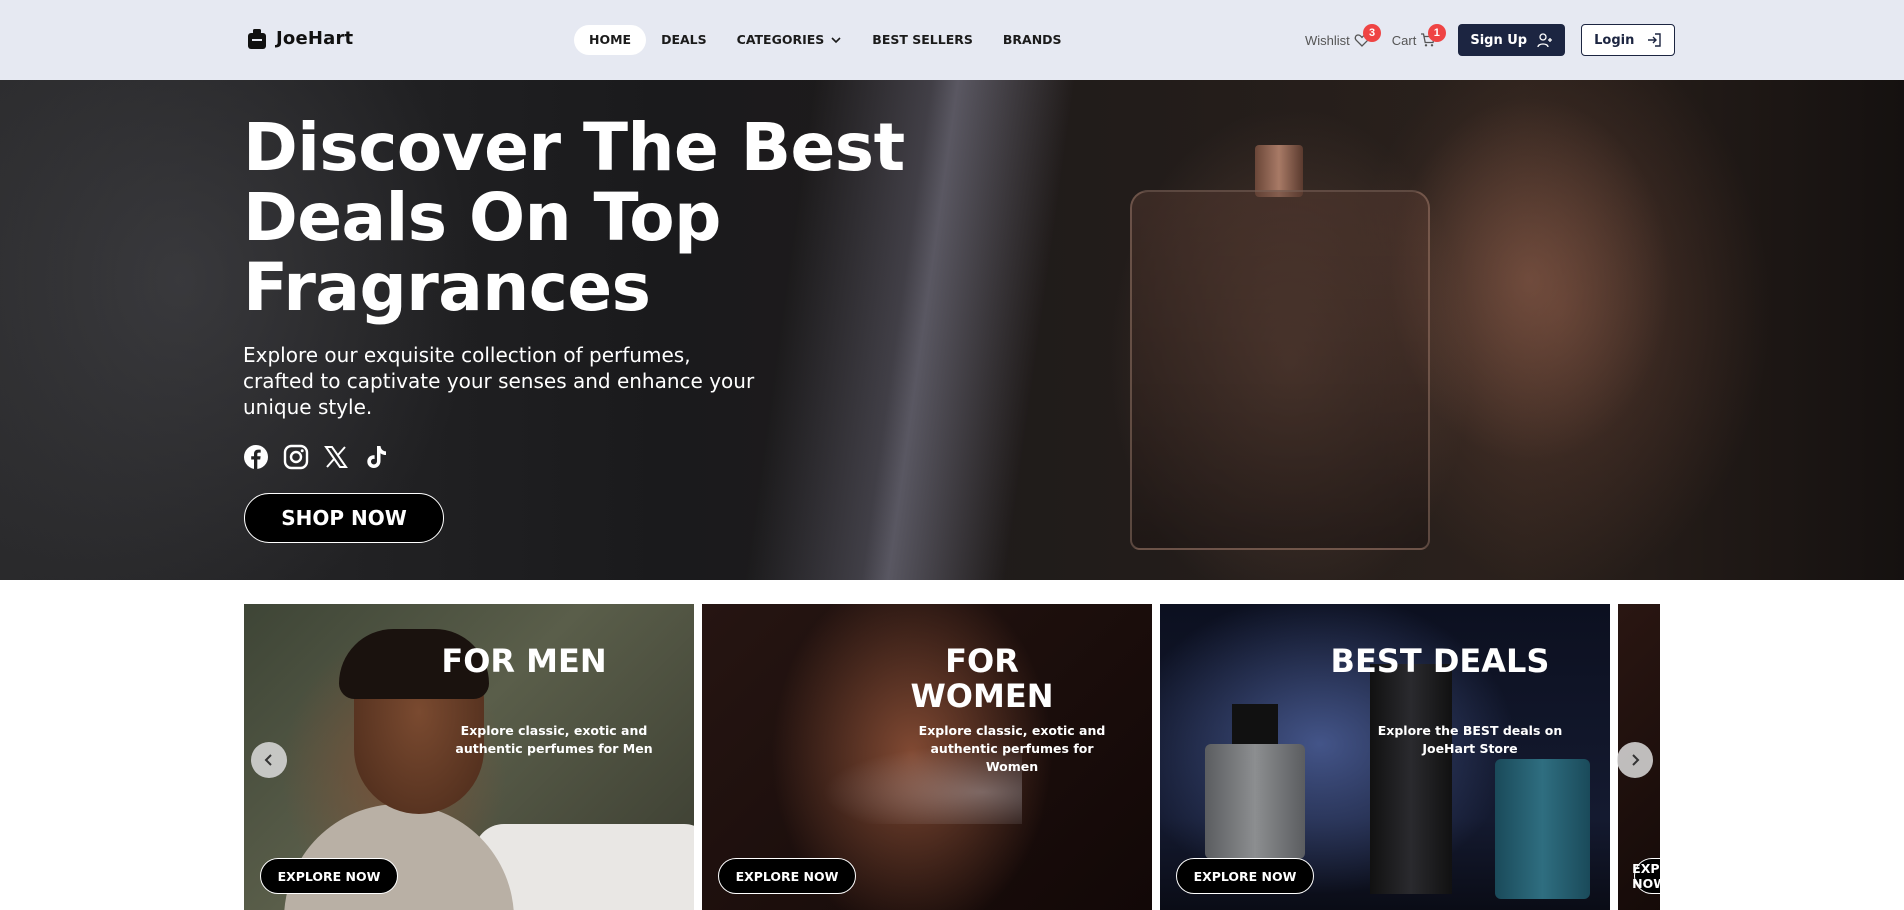 The height and width of the screenshot is (910, 1904). I want to click on signup-label: Sign Up, so click(1499, 40).